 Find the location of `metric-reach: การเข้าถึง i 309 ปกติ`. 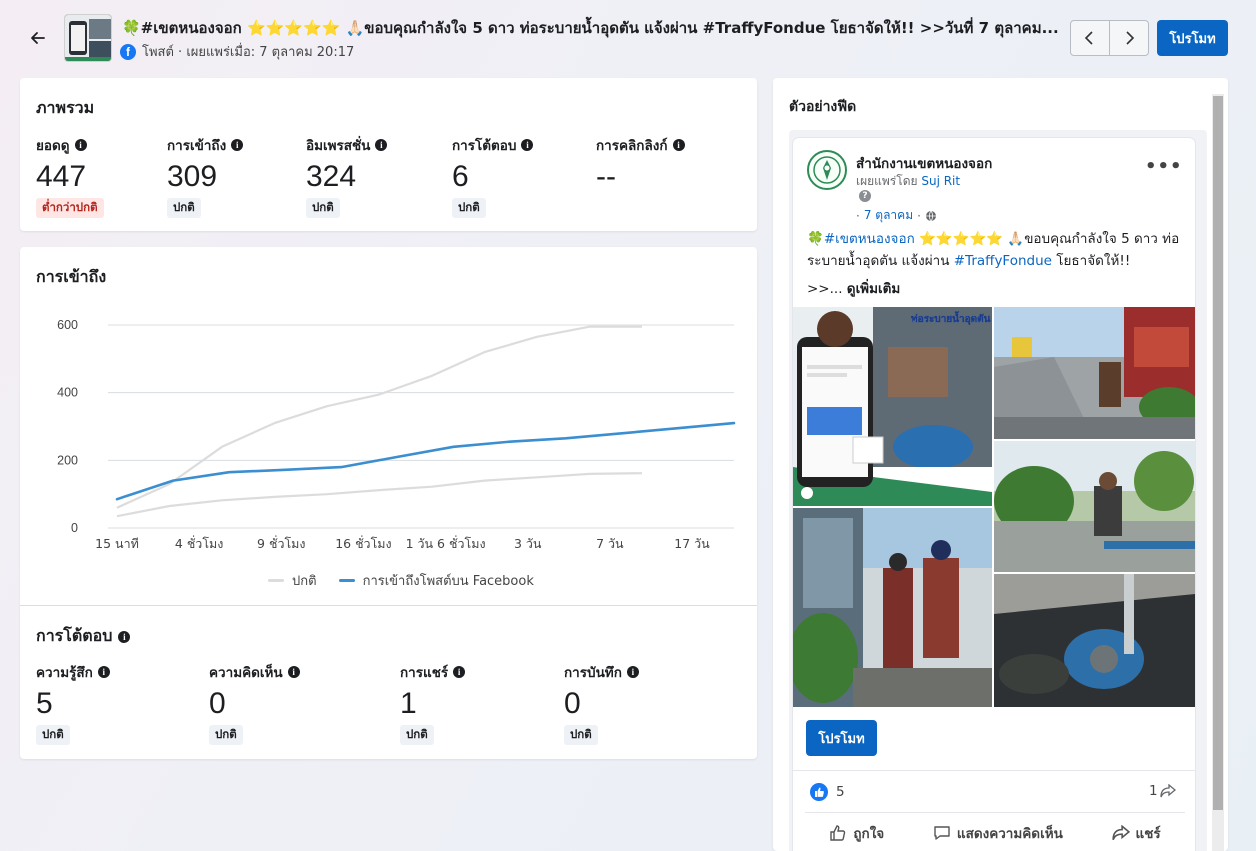

metric-reach: การเข้าถึง i 309 ปกติ is located at coordinates (205, 176).